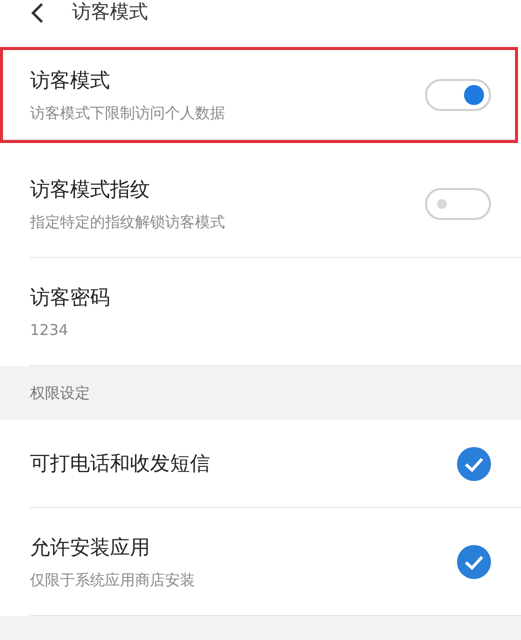 This screenshot has width=521, height=640. Describe the element at coordinates (120, 463) in the screenshot. I see `setting-title: 可打电话和收发短信` at that location.